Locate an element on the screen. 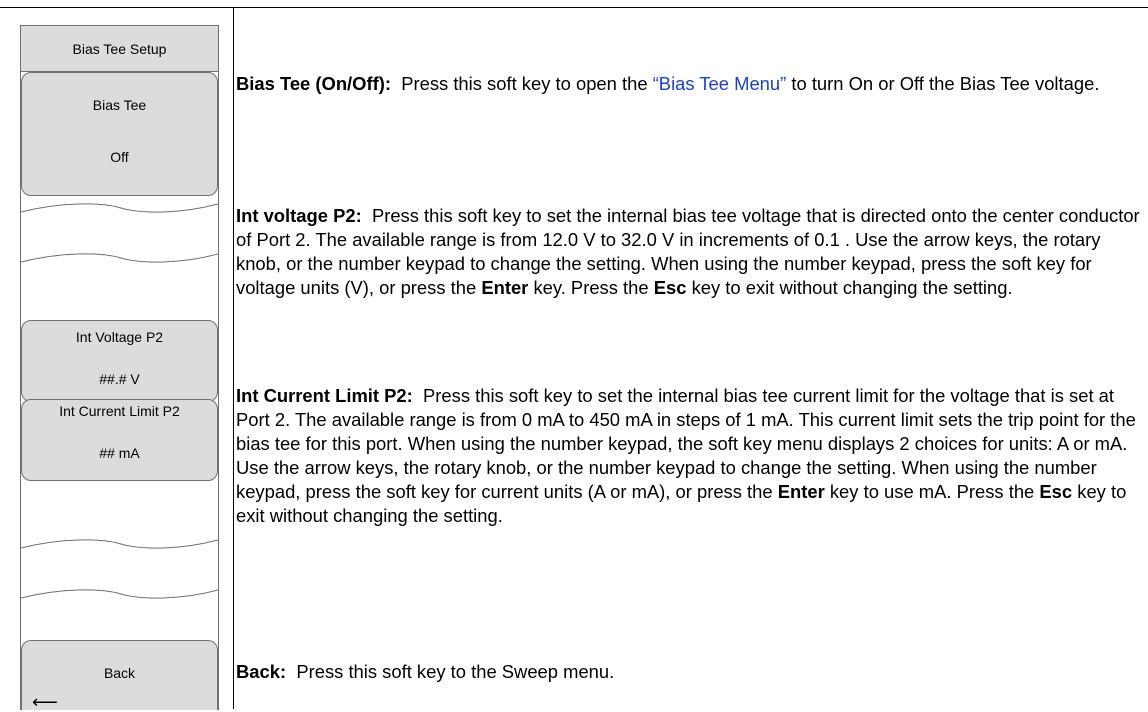  column-divider is located at coordinates (233, 358).